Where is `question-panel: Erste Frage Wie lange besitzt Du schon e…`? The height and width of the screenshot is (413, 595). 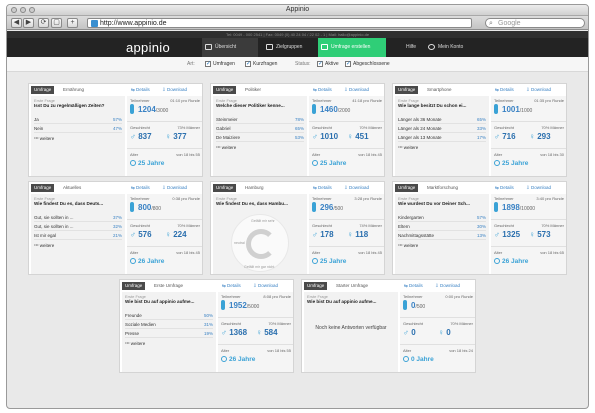
question-panel: Erste Frage Wie lange besitzt Du schon e… is located at coordinates (442, 136).